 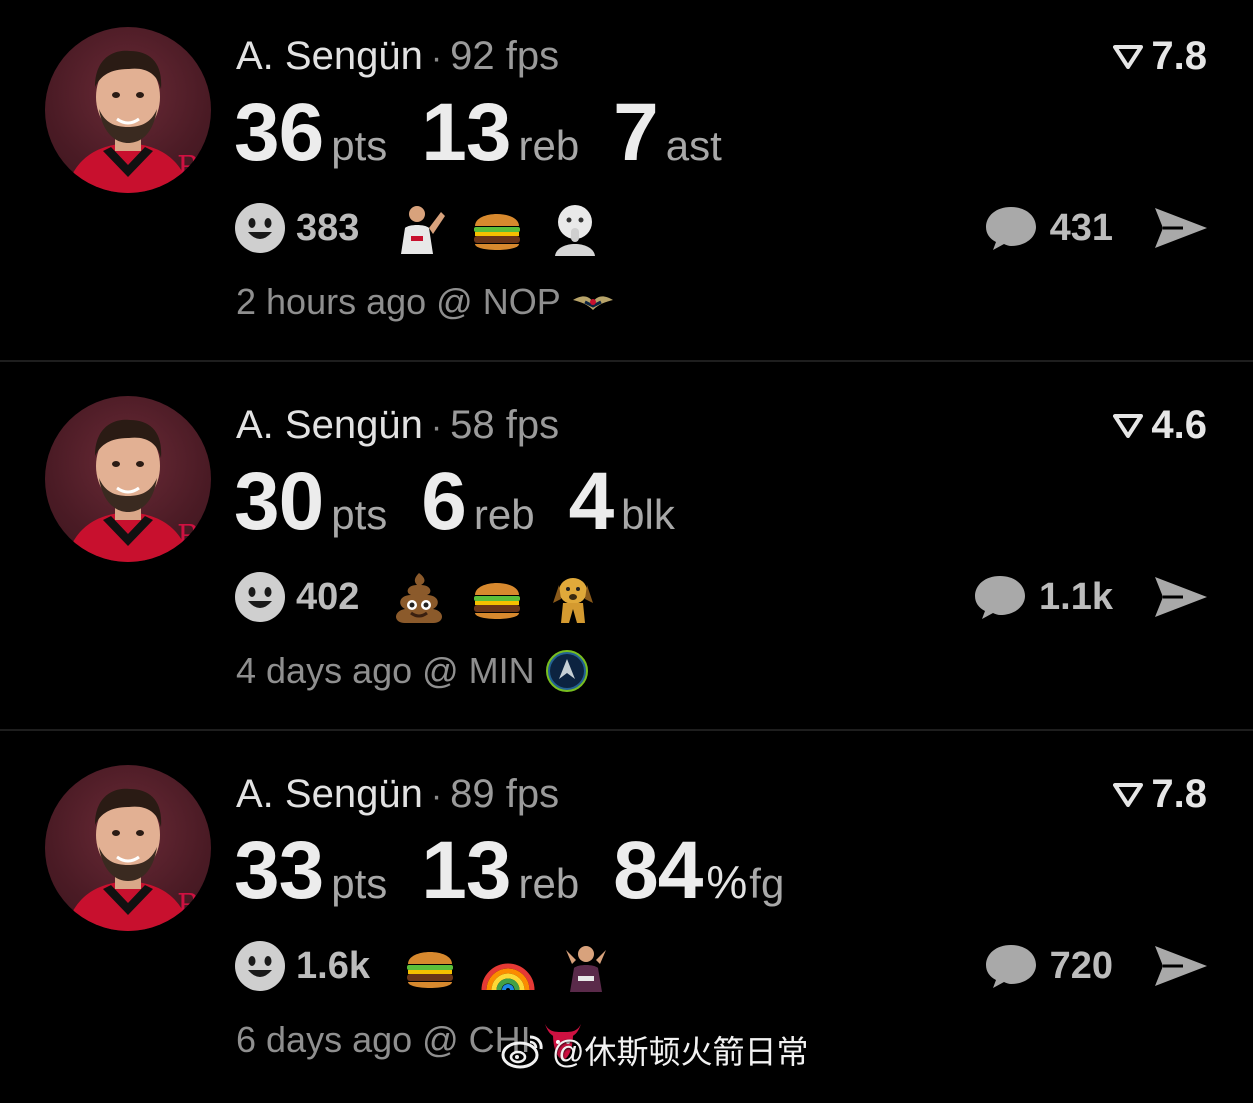 I want to click on watermark-text: @休斯顿火箭日常, so click(x=680, y=1052).